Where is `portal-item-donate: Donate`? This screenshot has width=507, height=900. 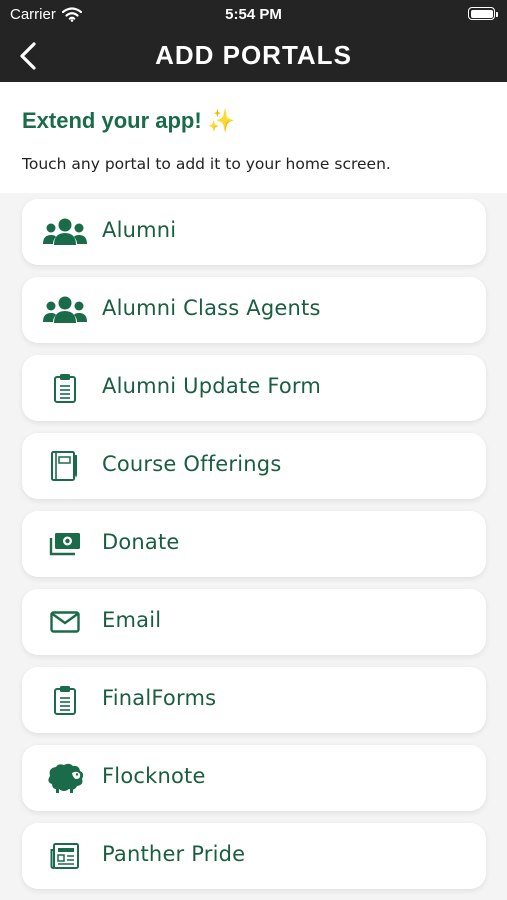
portal-item-donate: Donate is located at coordinates (254, 544).